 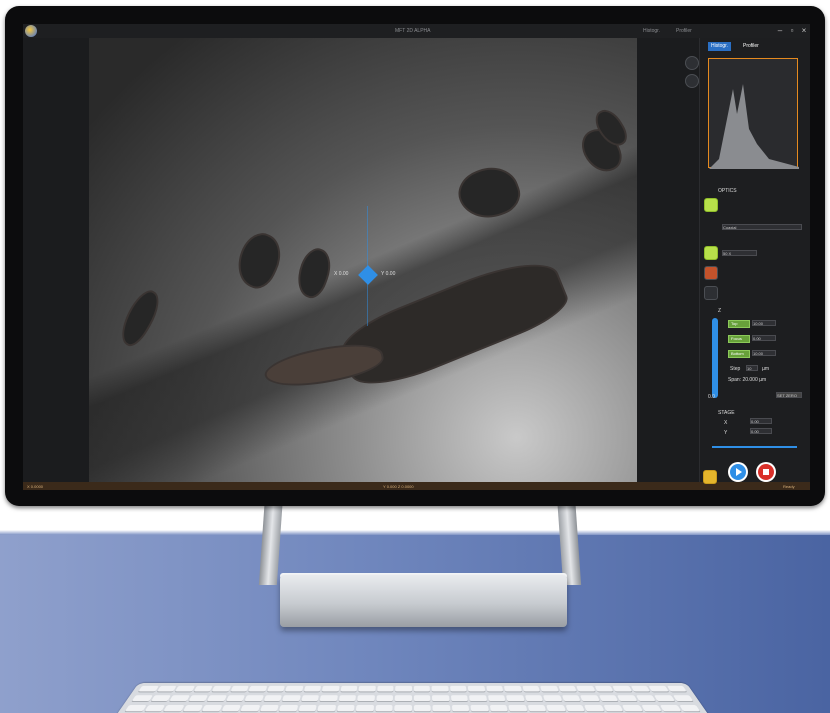 I want to click on stop-icon, so click(x=766, y=472).